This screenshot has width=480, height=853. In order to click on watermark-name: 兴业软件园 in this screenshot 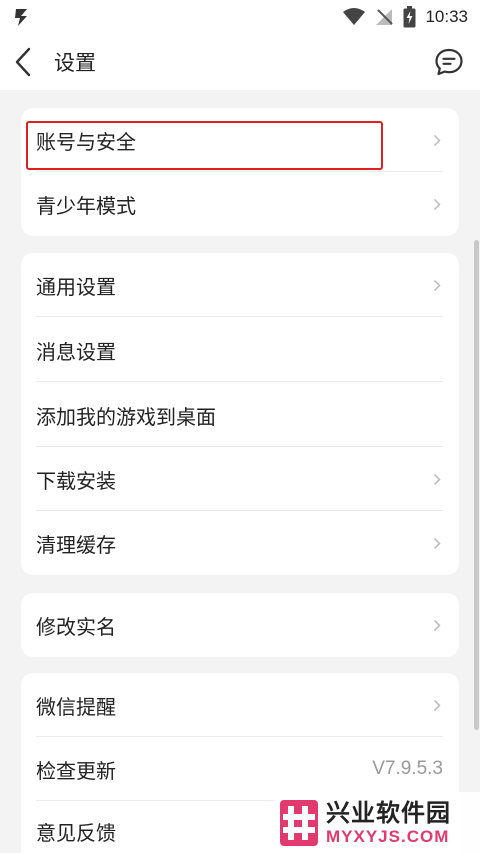, I will do `click(388, 812)`.